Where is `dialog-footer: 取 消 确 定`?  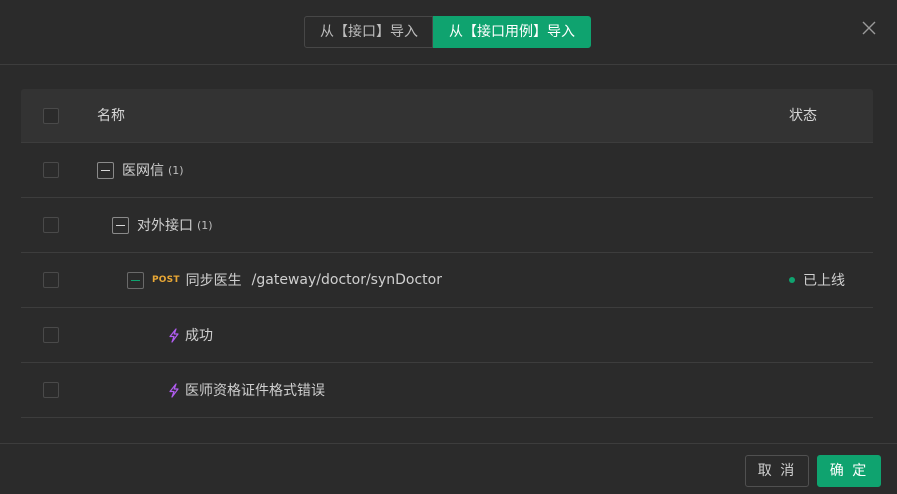 dialog-footer: 取 消 确 定 is located at coordinates (448, 468).